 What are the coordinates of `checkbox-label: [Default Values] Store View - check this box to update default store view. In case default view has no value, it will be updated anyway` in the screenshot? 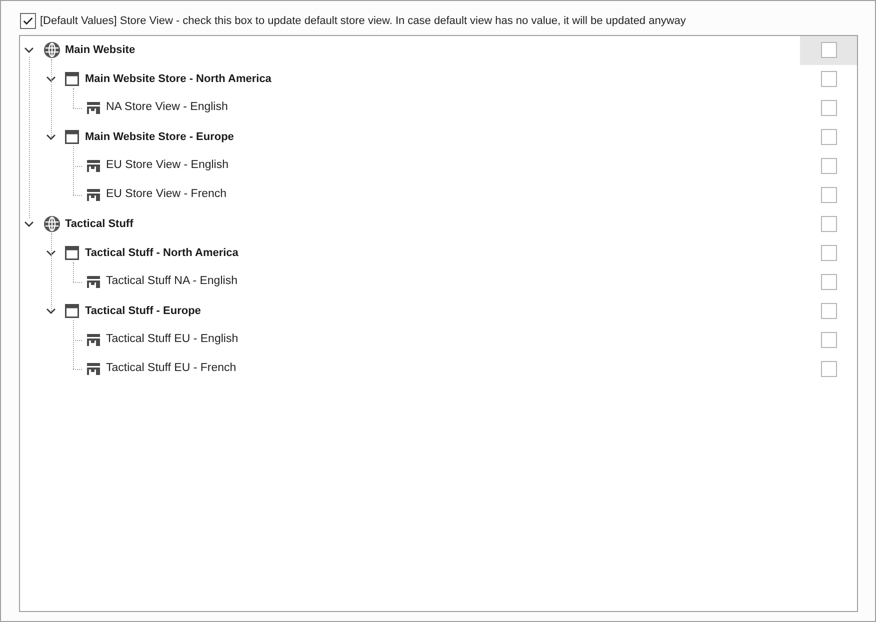 It's located at (363, 21).